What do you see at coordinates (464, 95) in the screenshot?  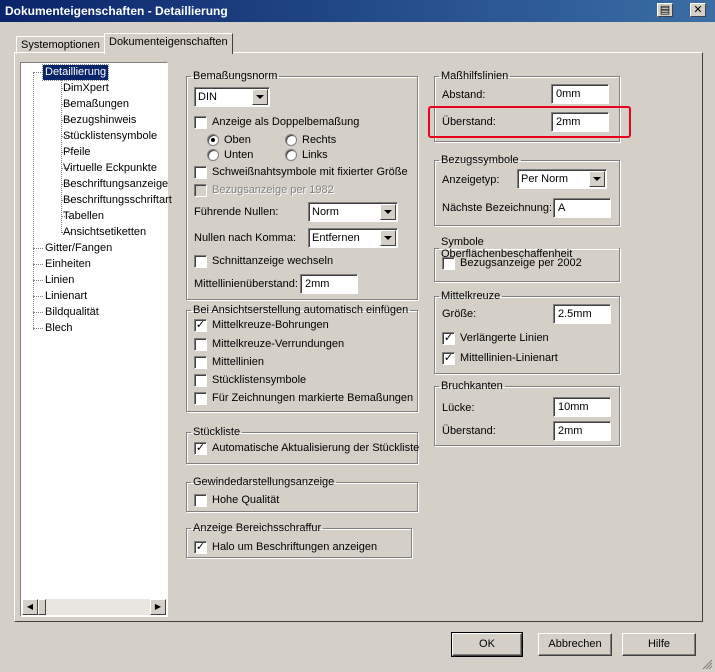 I see `abstand-label: Abstand:` at bounding box center [464, 95].